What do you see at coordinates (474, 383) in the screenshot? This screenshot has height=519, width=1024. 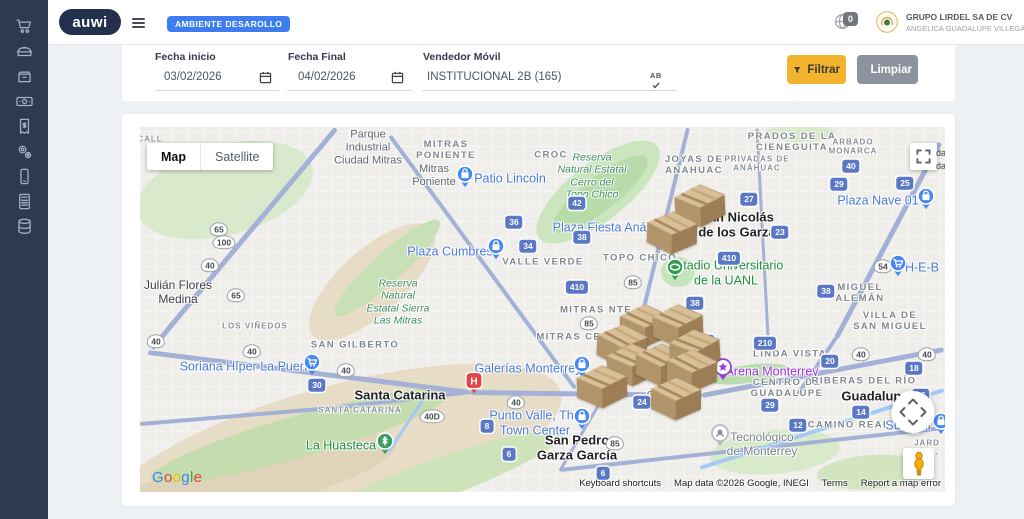 I see `poi-marker-hospital: H` at bounding box center [474, 383].